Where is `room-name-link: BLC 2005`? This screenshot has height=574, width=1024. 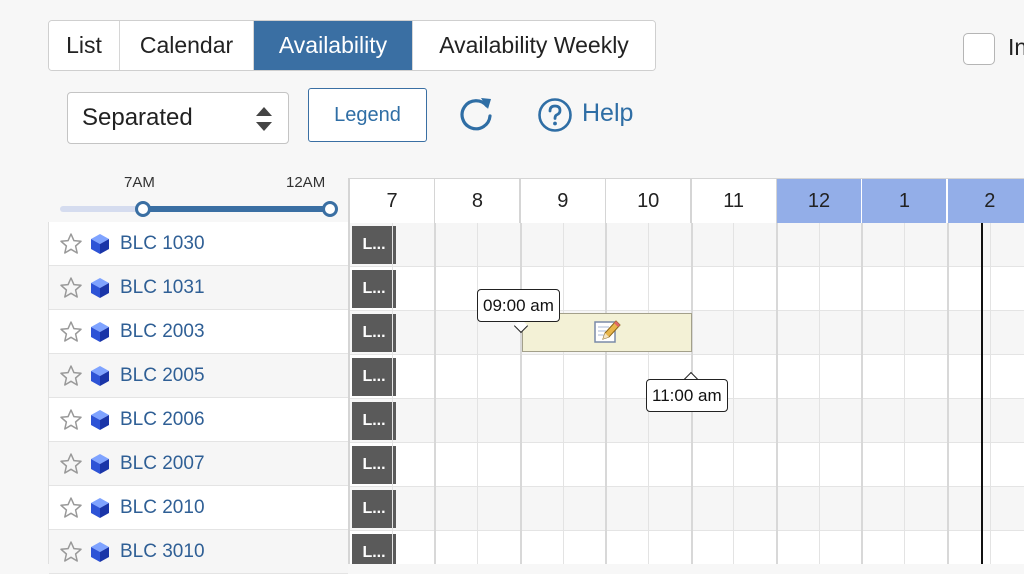 room-name-link: BLC 2005 is located at coordinates (162, 376).